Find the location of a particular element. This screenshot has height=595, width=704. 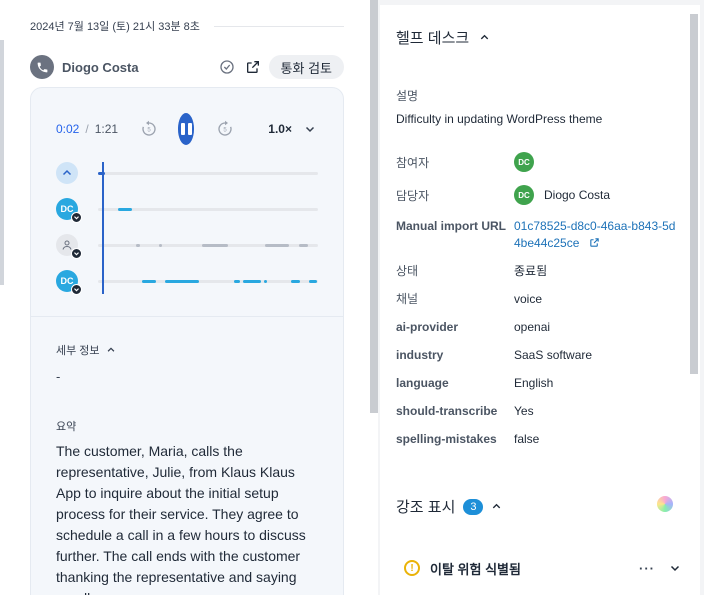

details-heading-label: 세부 정보 is located at coordinates (78, 351).